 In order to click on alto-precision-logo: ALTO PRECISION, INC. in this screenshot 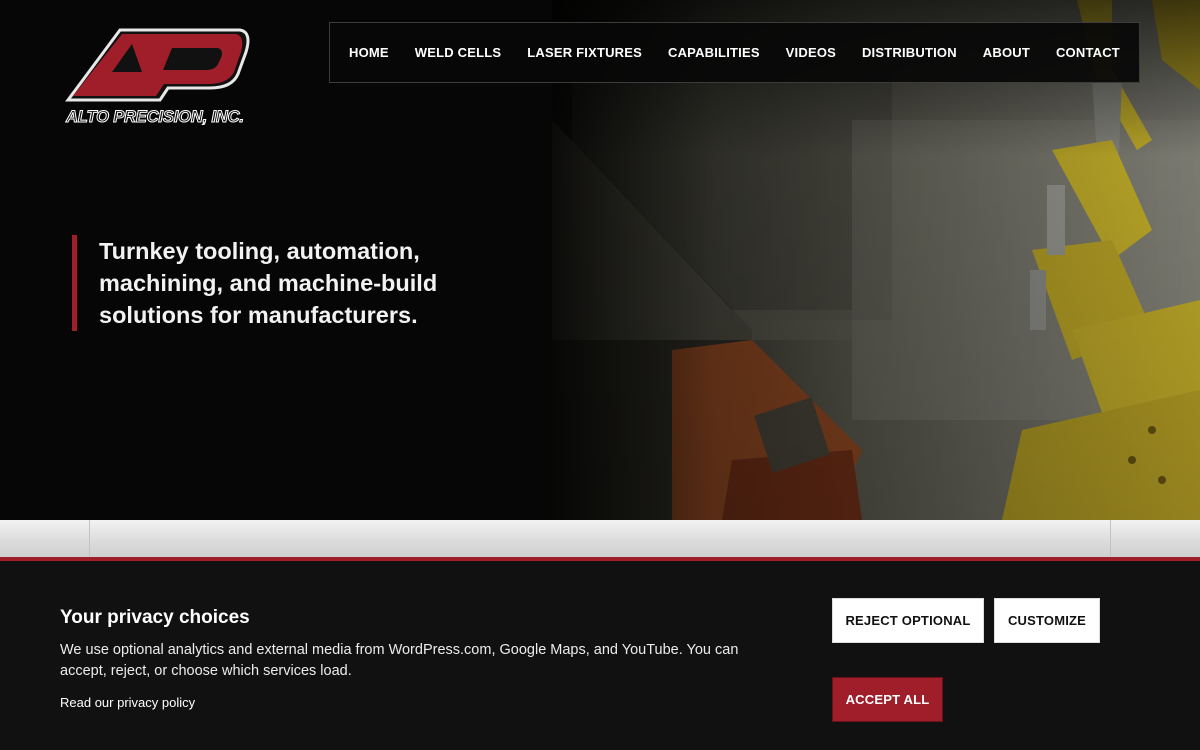, I will do `click(155, 75)`.